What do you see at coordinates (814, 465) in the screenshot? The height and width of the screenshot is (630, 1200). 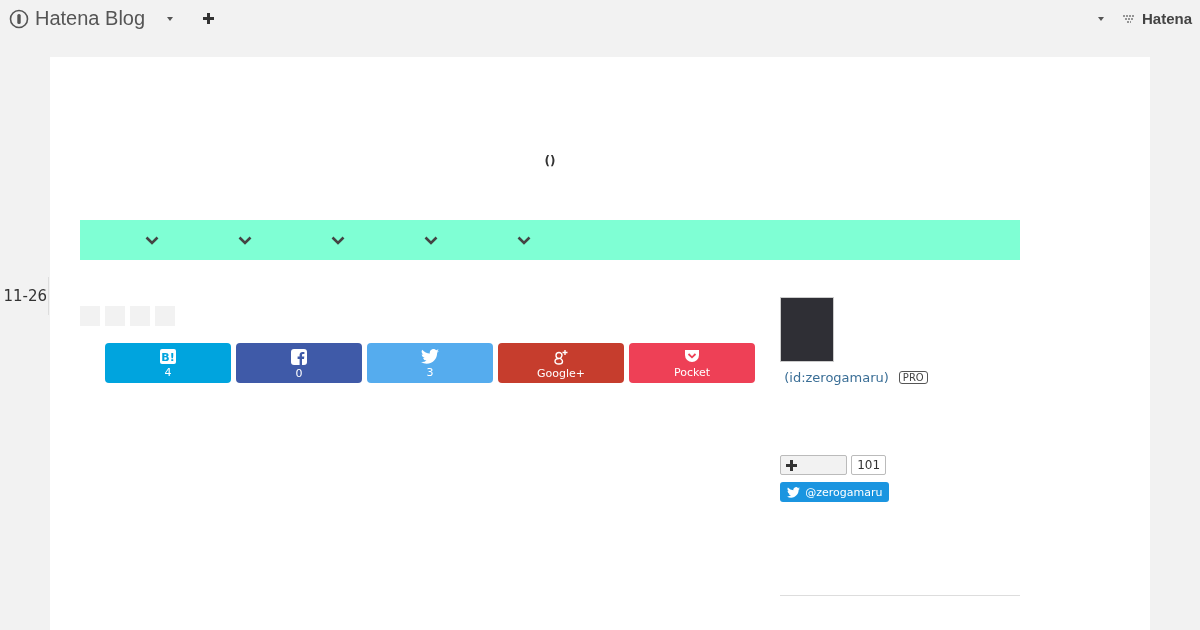 I see `follow-button` at bounding box center [814, 465].